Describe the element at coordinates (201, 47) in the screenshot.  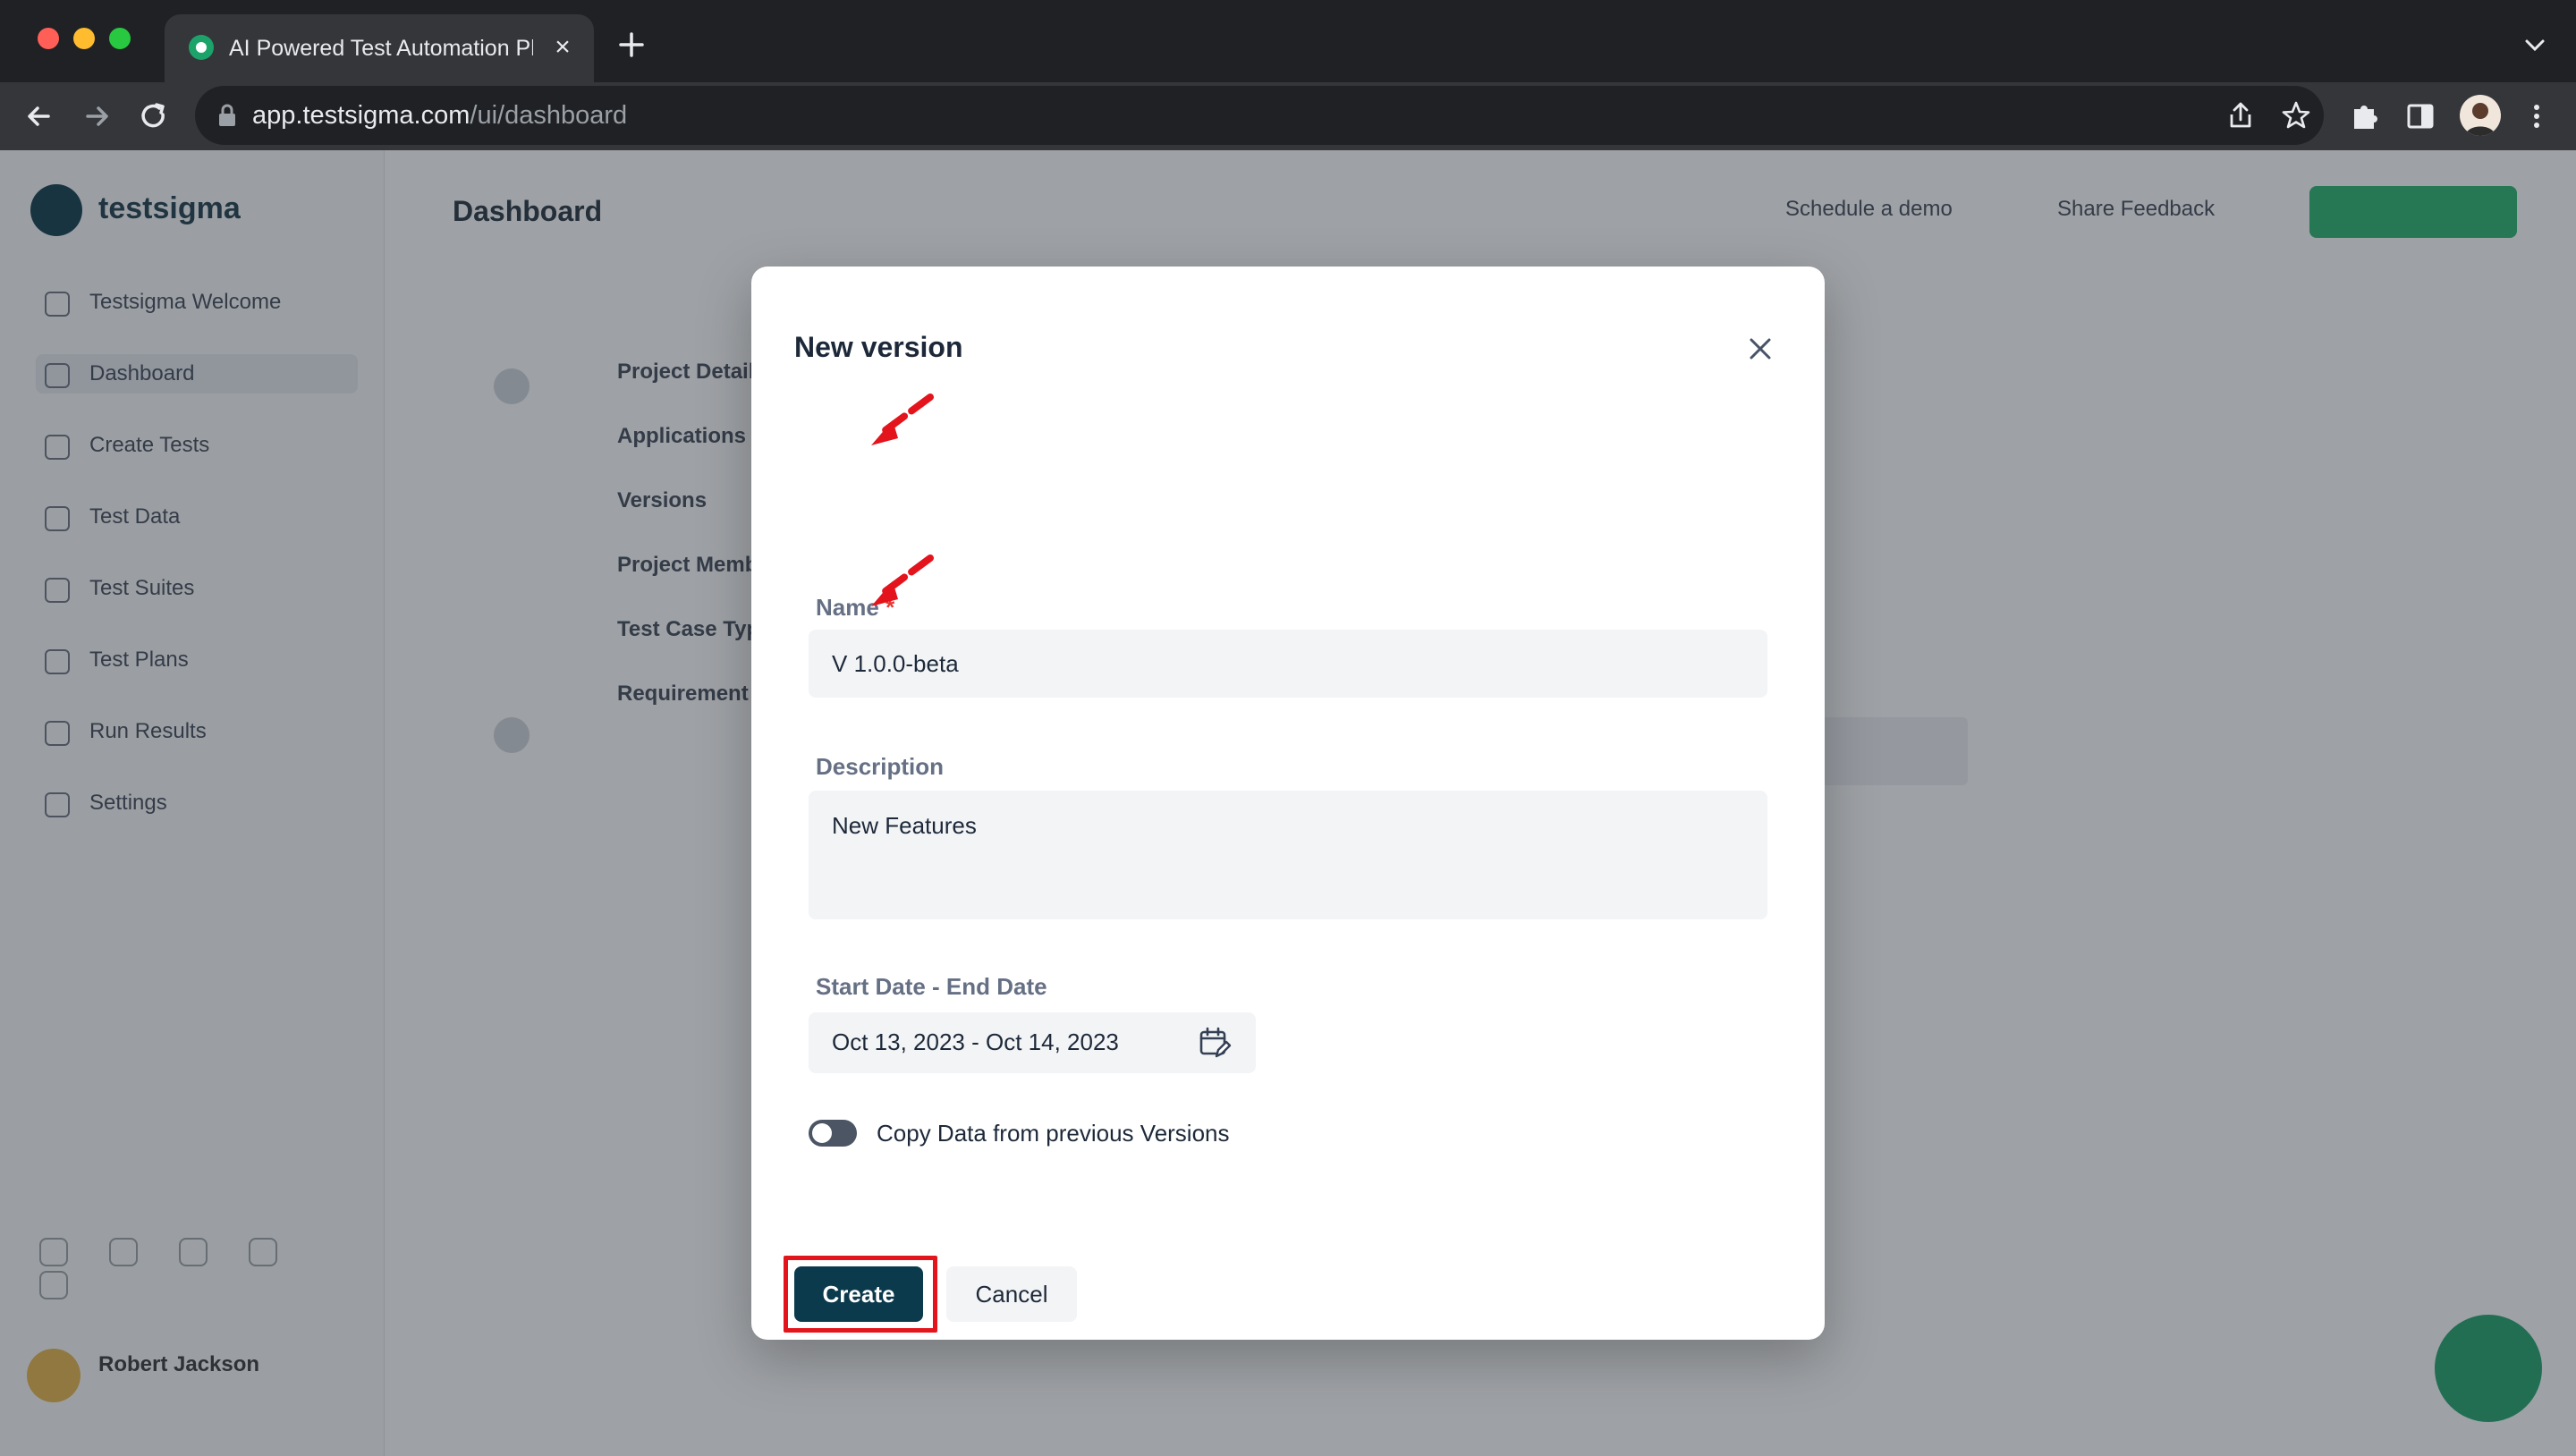
I see `testsigma-favicon-icon` at that location.